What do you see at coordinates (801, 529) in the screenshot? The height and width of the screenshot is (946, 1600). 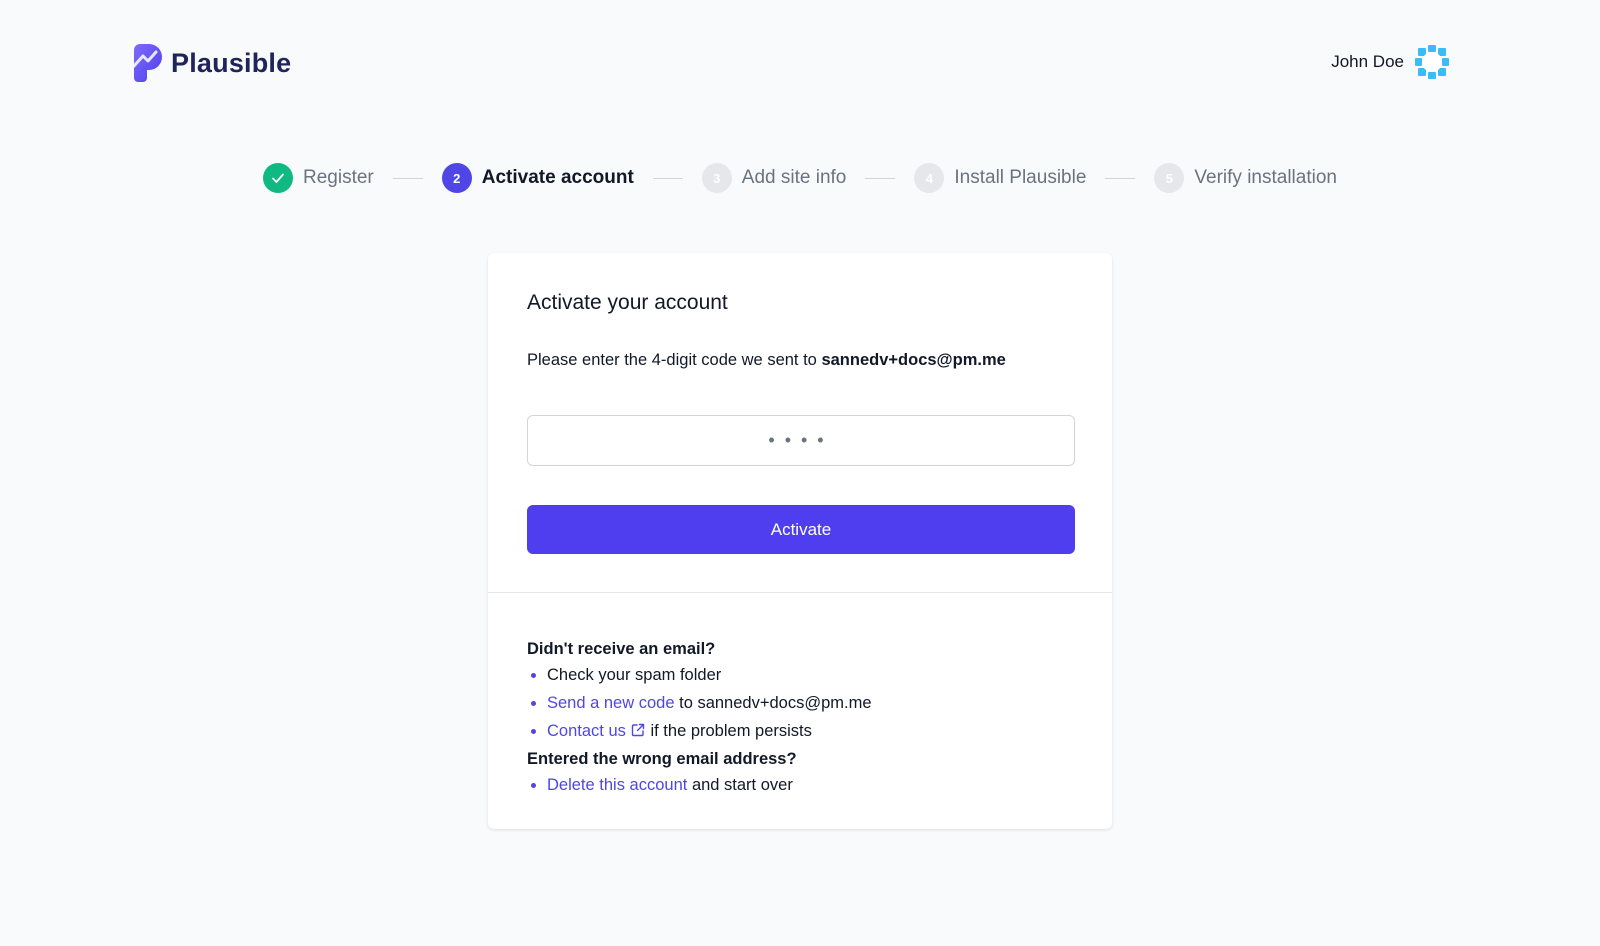 I see `activate-button: Activate` at bounding box center [801, 529].